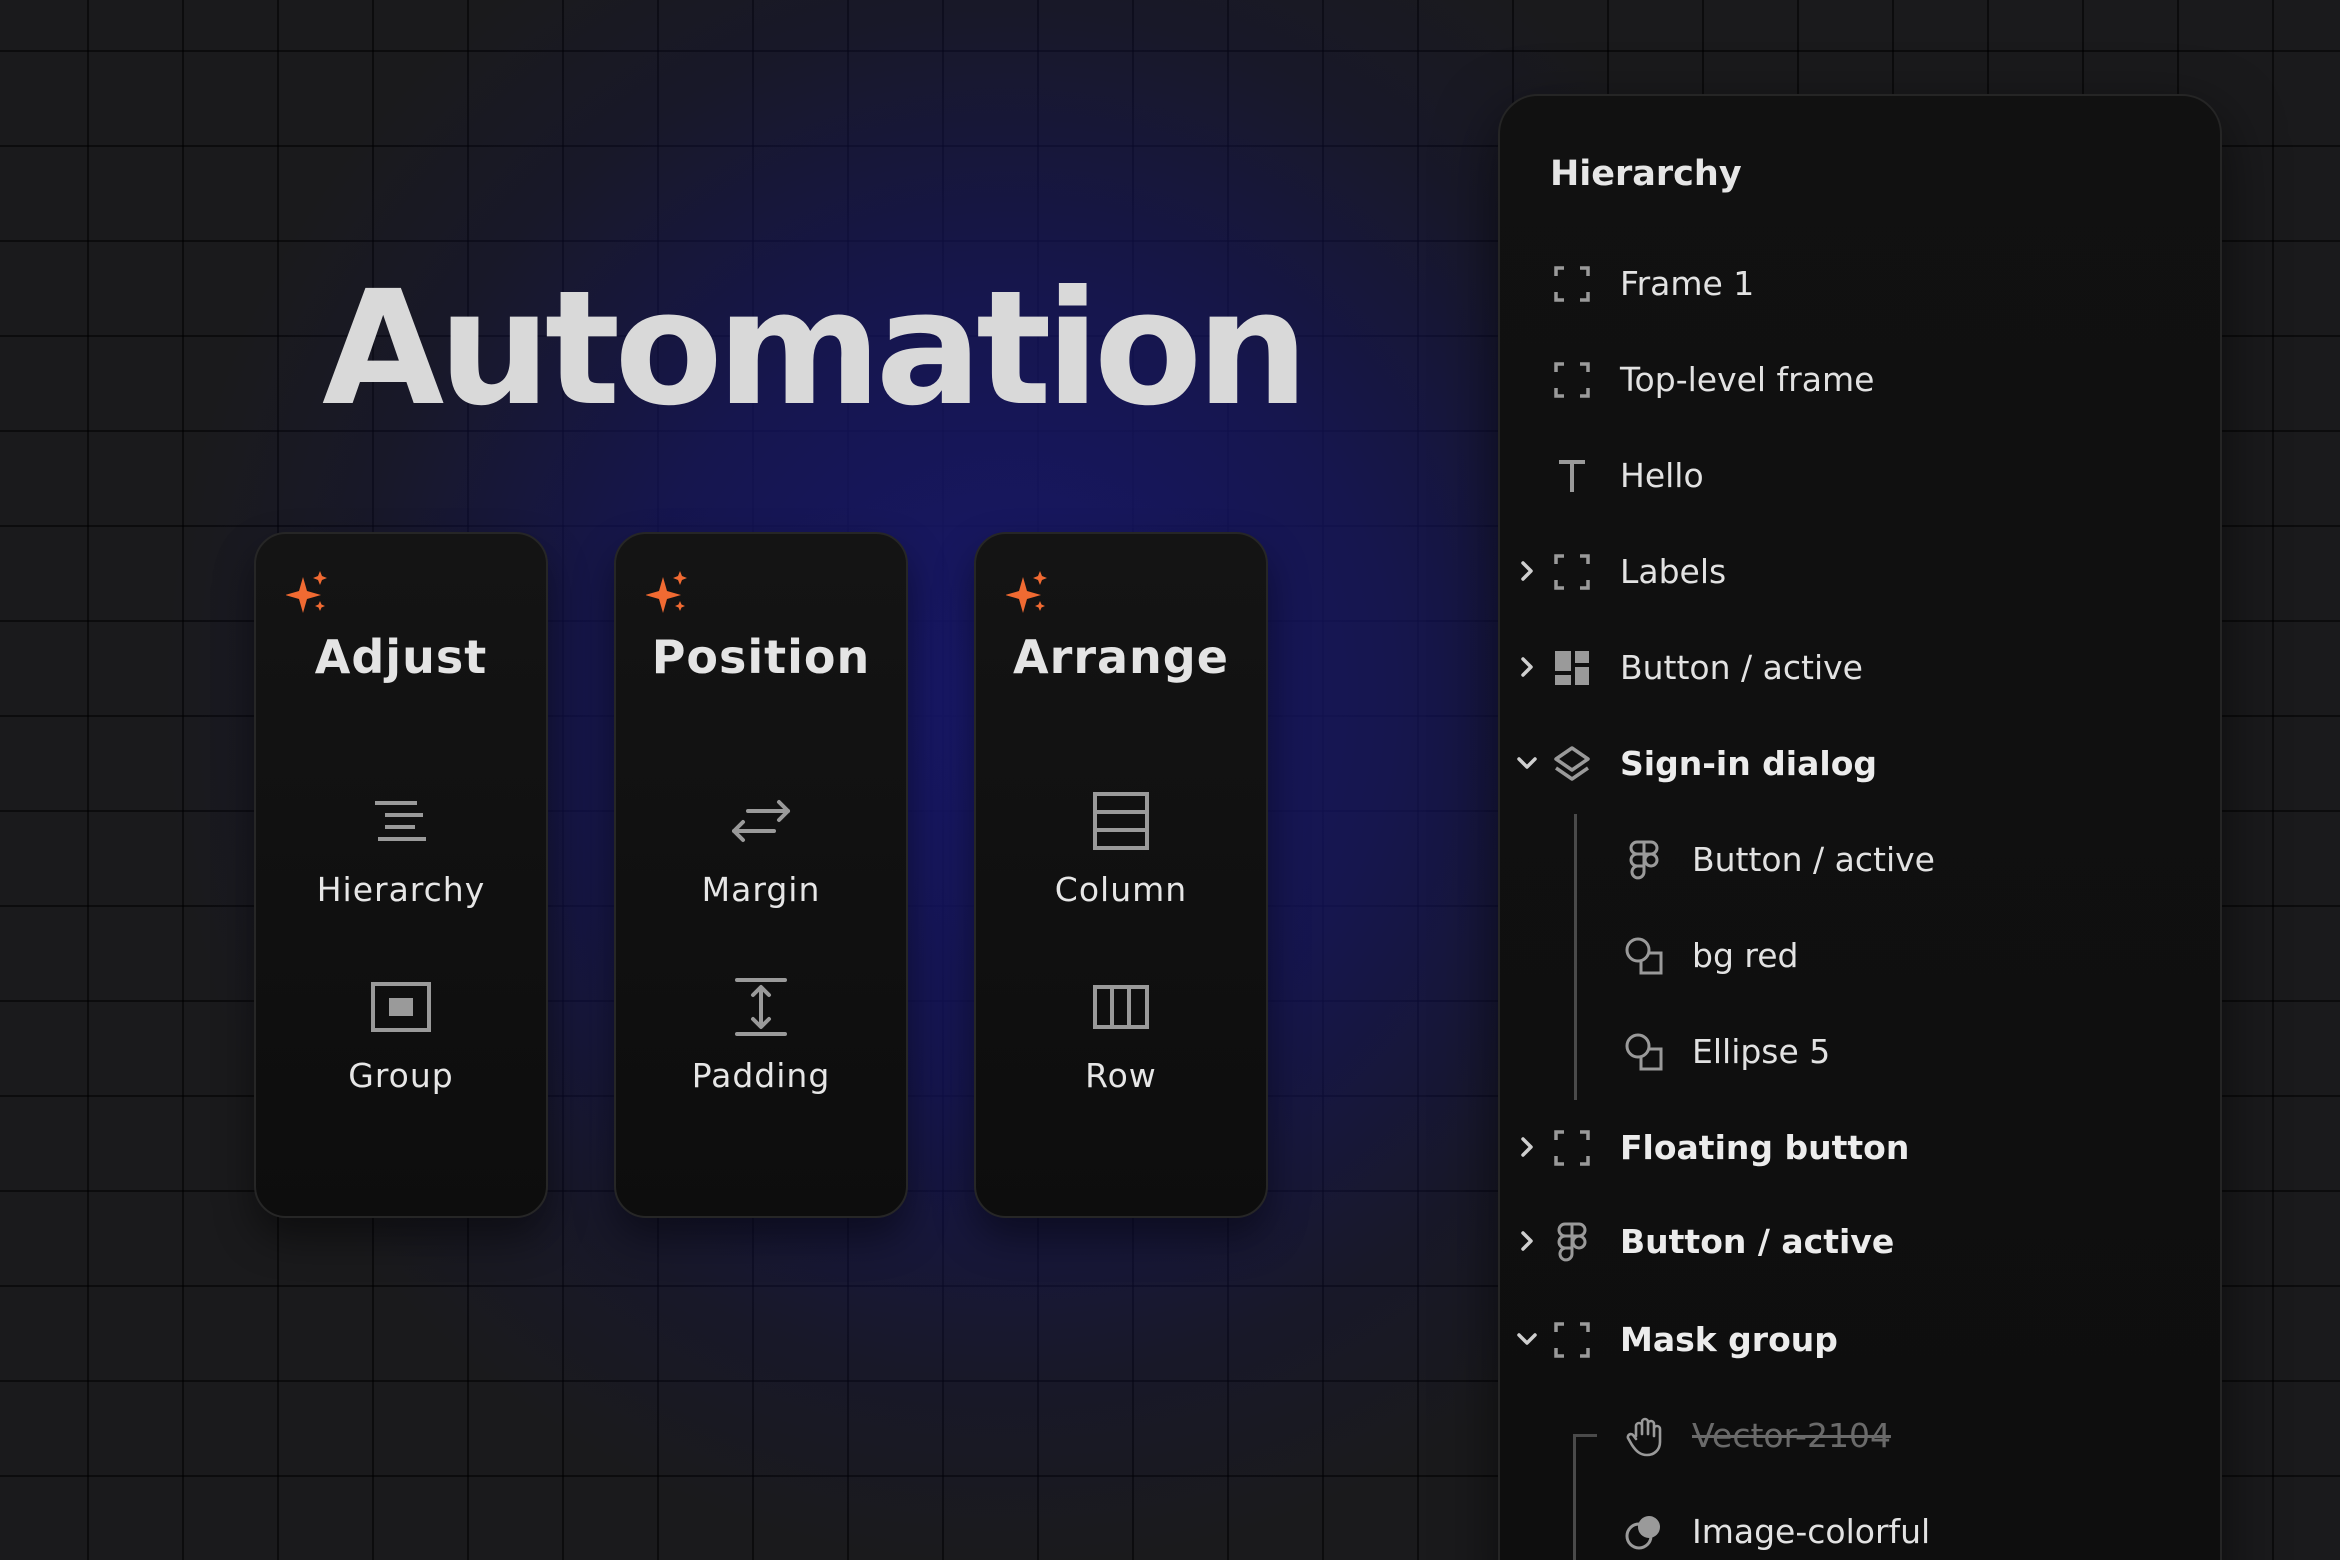 This screenshot has width=2340, height=1560. I want to click on row-button: Row, so click(1121, 1044).